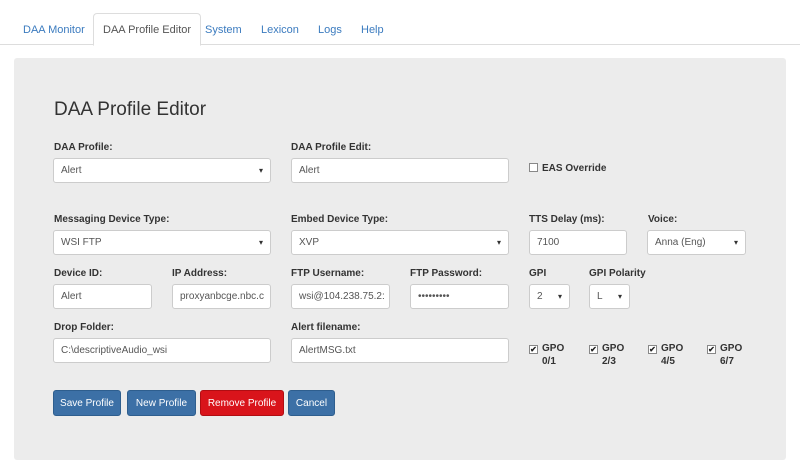 This screenshot has width=800, height=471. I want to click on alert-filename-input: AlertMSG.txt, so click(400, 350).